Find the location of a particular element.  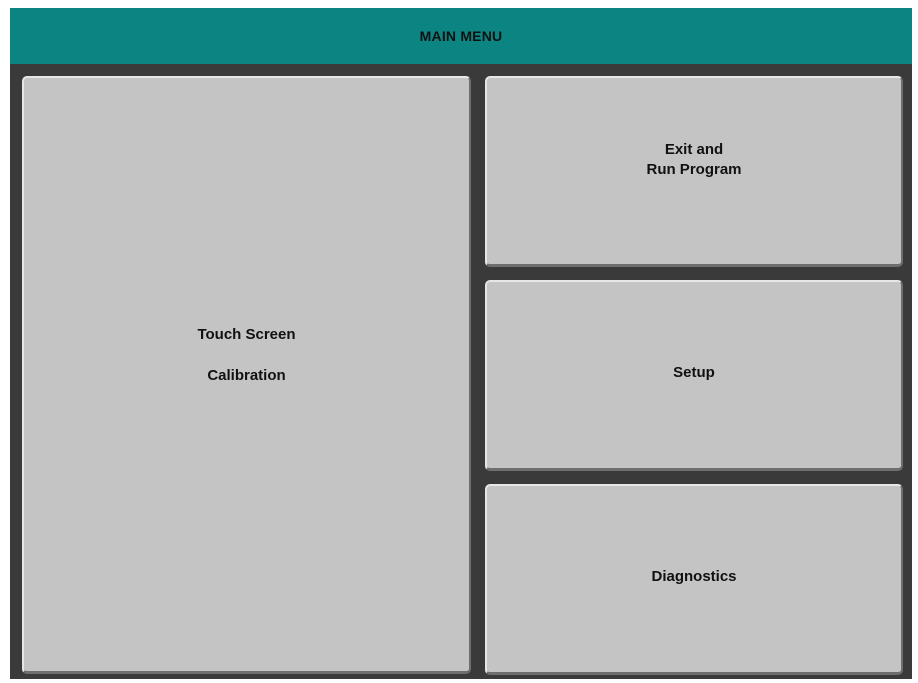

setup-label: Setup is located at coordinates (694, 372).